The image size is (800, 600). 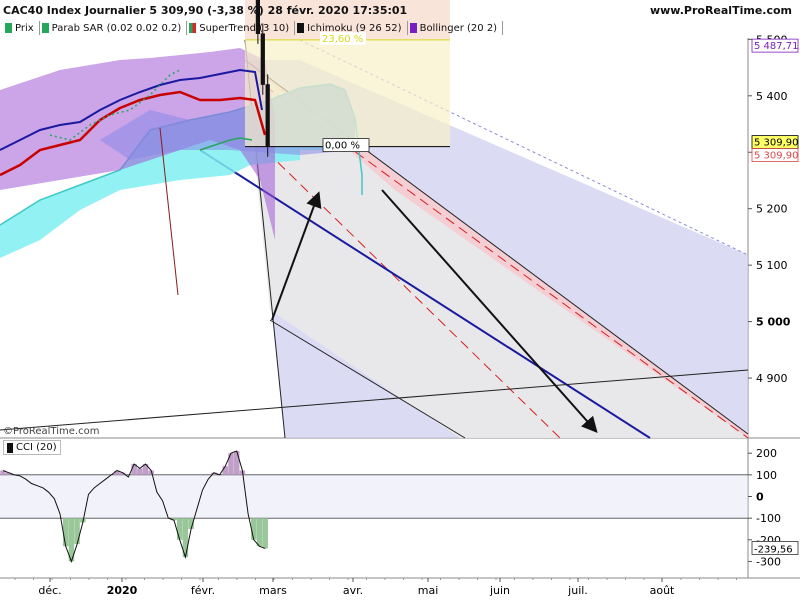 I want to click on legend-supertrend: SuperTrend (3 10), so click(x=241, y=28).